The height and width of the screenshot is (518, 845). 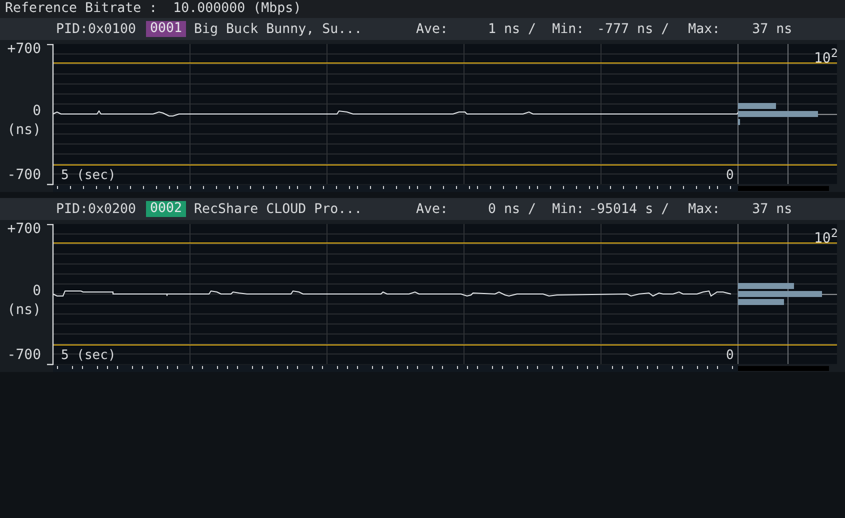 What do you see at coordinates (97, 209) in the screenshot?
I see `pid-label: PID:0x0200` at bounding box center [97, 209].